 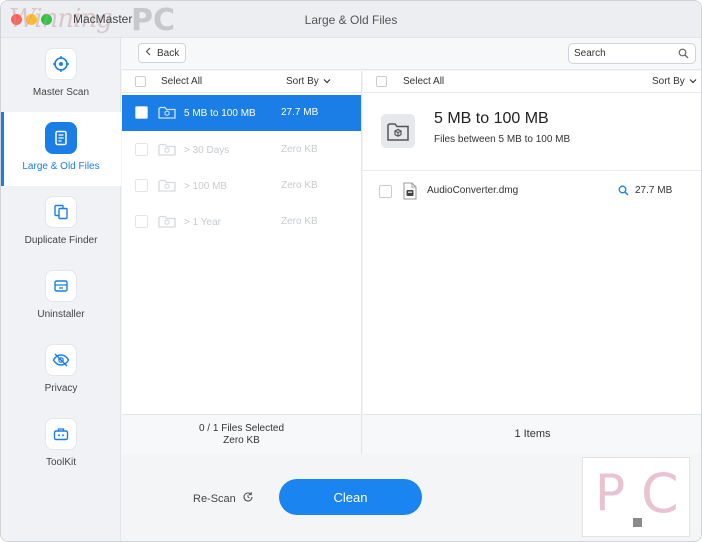 I want to click on items-count: 1 Items, so click(x=532, y=434).